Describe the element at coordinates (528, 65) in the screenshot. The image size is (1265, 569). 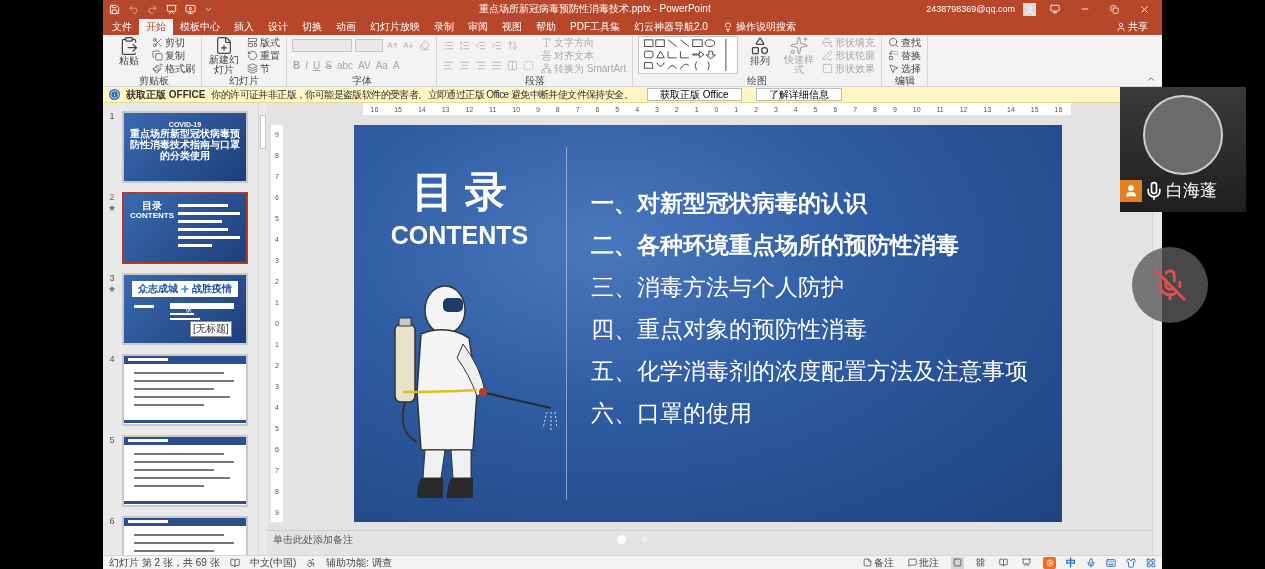
I see `dashed-square-icon` at that location.